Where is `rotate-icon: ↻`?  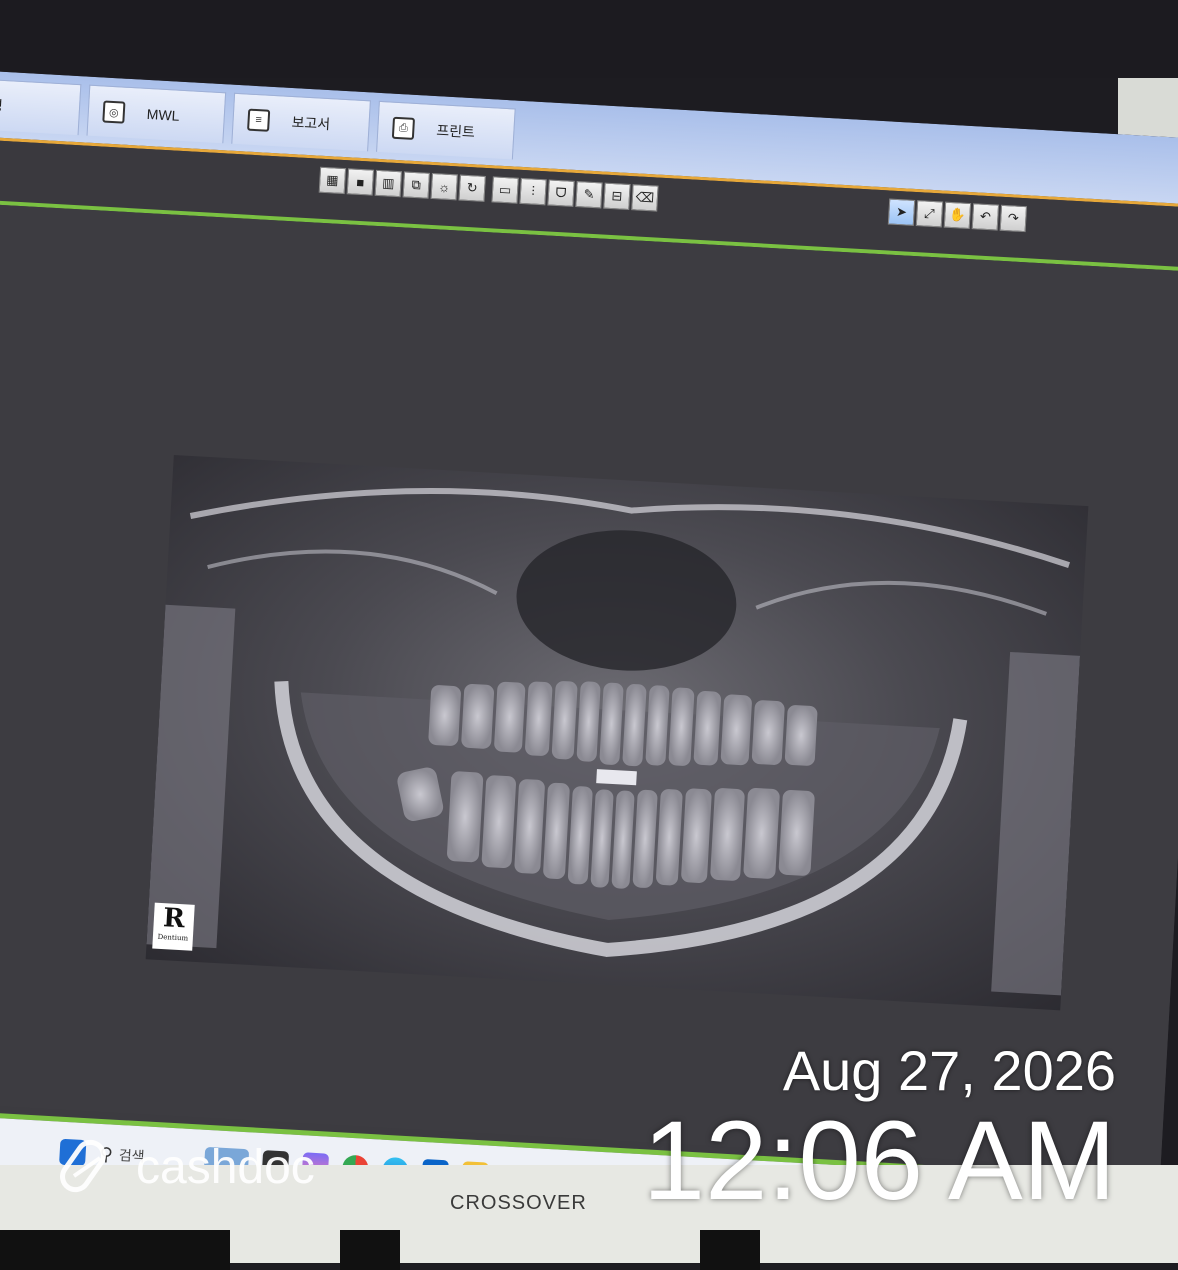
rotate-icon: ↻ is located at coordinates (472, 188).